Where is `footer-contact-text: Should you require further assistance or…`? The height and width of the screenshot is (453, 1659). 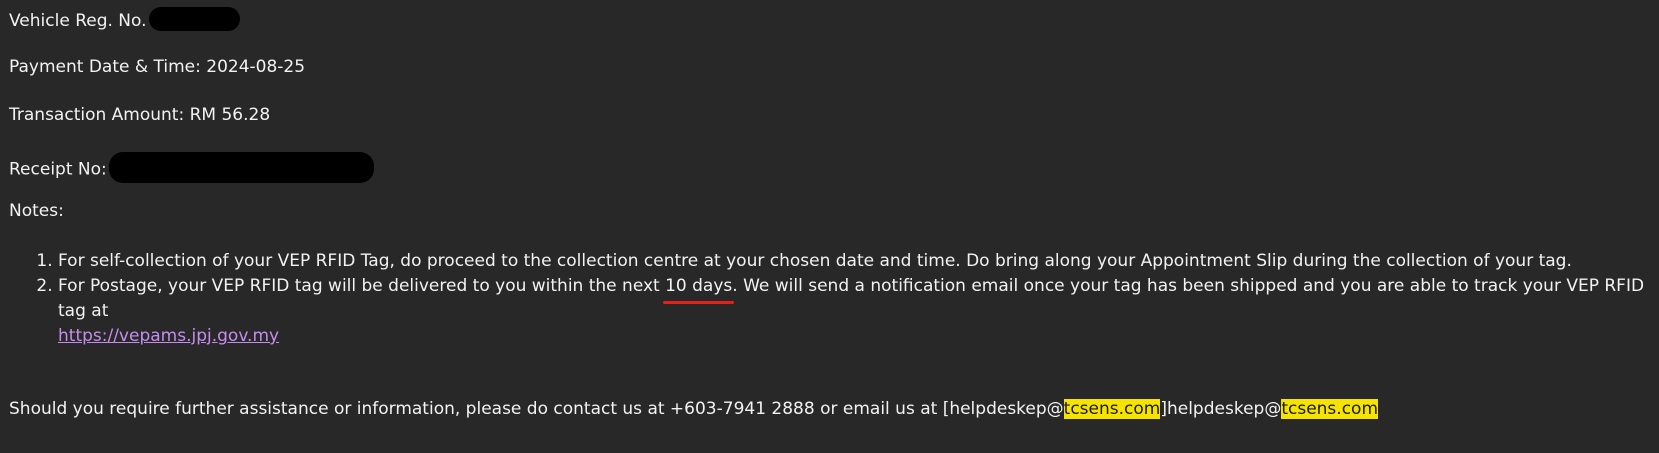 footer-contact-text: Should you require further assistance or… is located at coordinates (536, 409).